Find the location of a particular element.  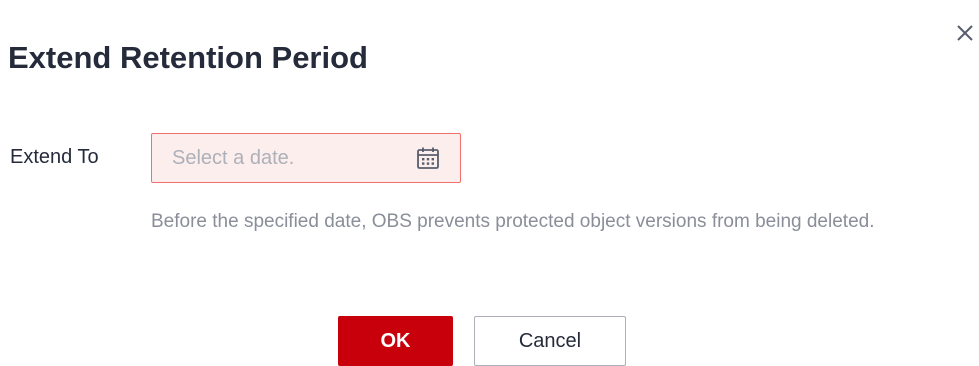

extend-to-date-picker is located at coordinates (306, 158).